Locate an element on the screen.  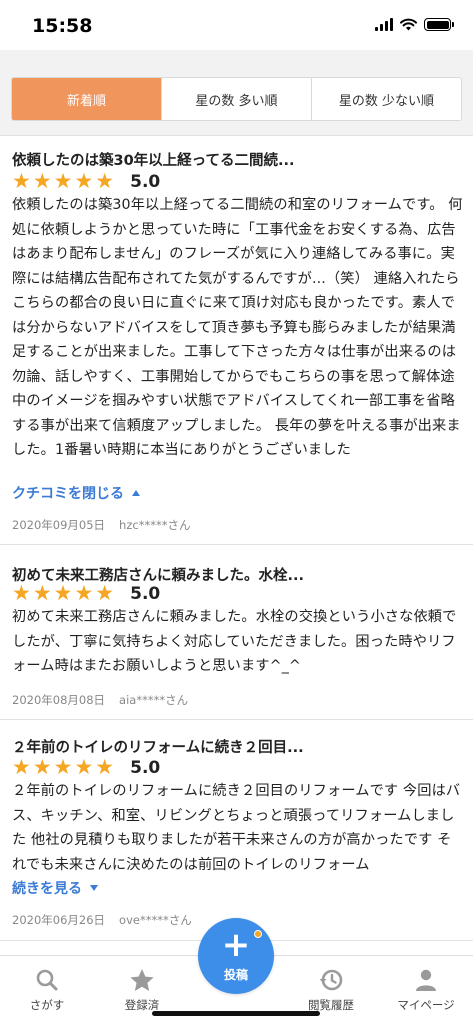
review-meta: 2020年09月05日 hzc*****さん is located at coordinates (101, 525).